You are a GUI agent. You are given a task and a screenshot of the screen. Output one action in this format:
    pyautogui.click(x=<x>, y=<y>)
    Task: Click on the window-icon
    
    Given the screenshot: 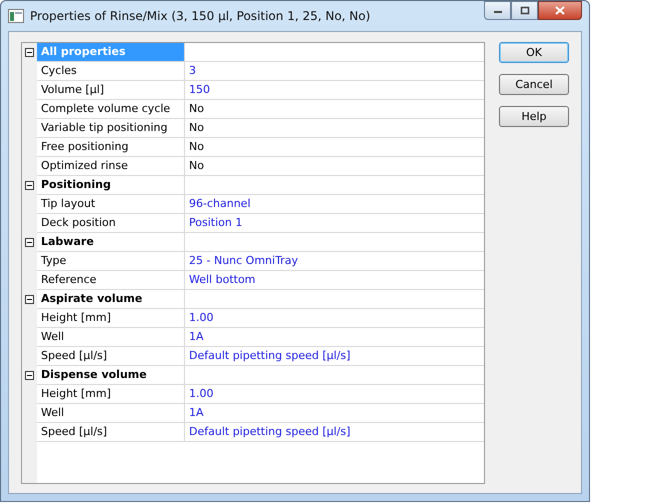 What is the action you would take?
    pyautogui.click(x=16, y=16)
    